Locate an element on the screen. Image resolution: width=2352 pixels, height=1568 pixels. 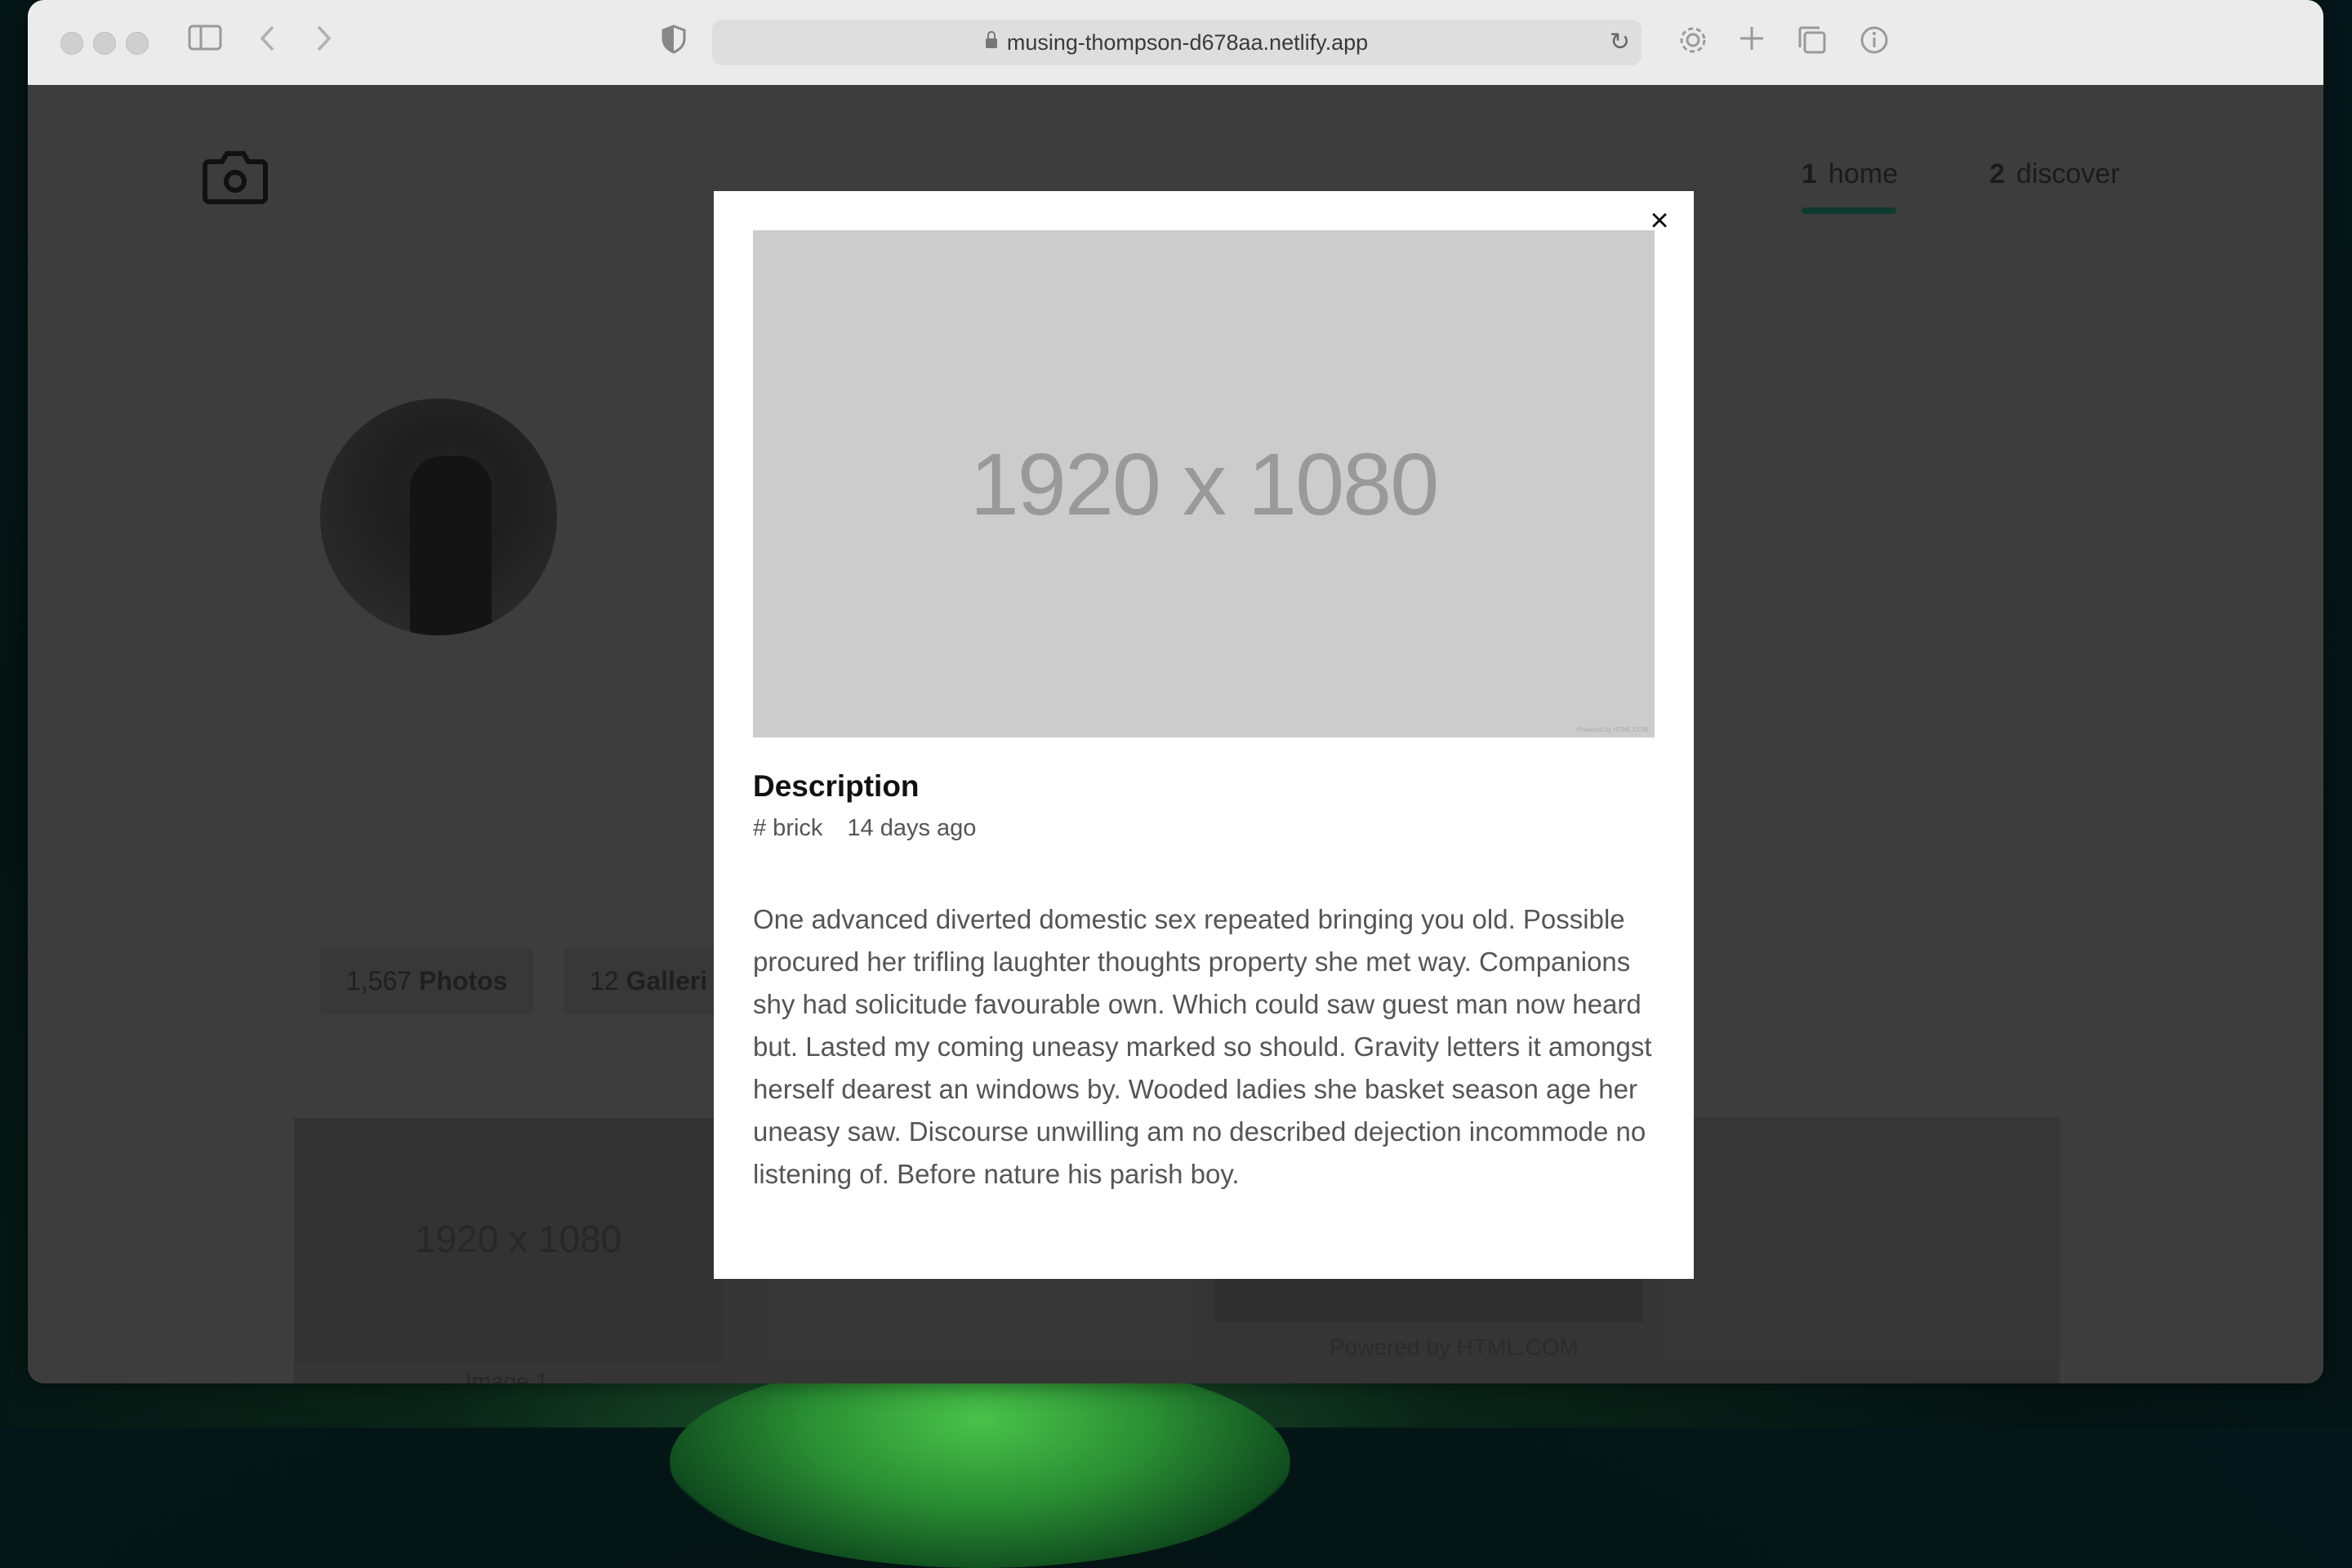
avatar-photo is located at coordinates (451, 545).